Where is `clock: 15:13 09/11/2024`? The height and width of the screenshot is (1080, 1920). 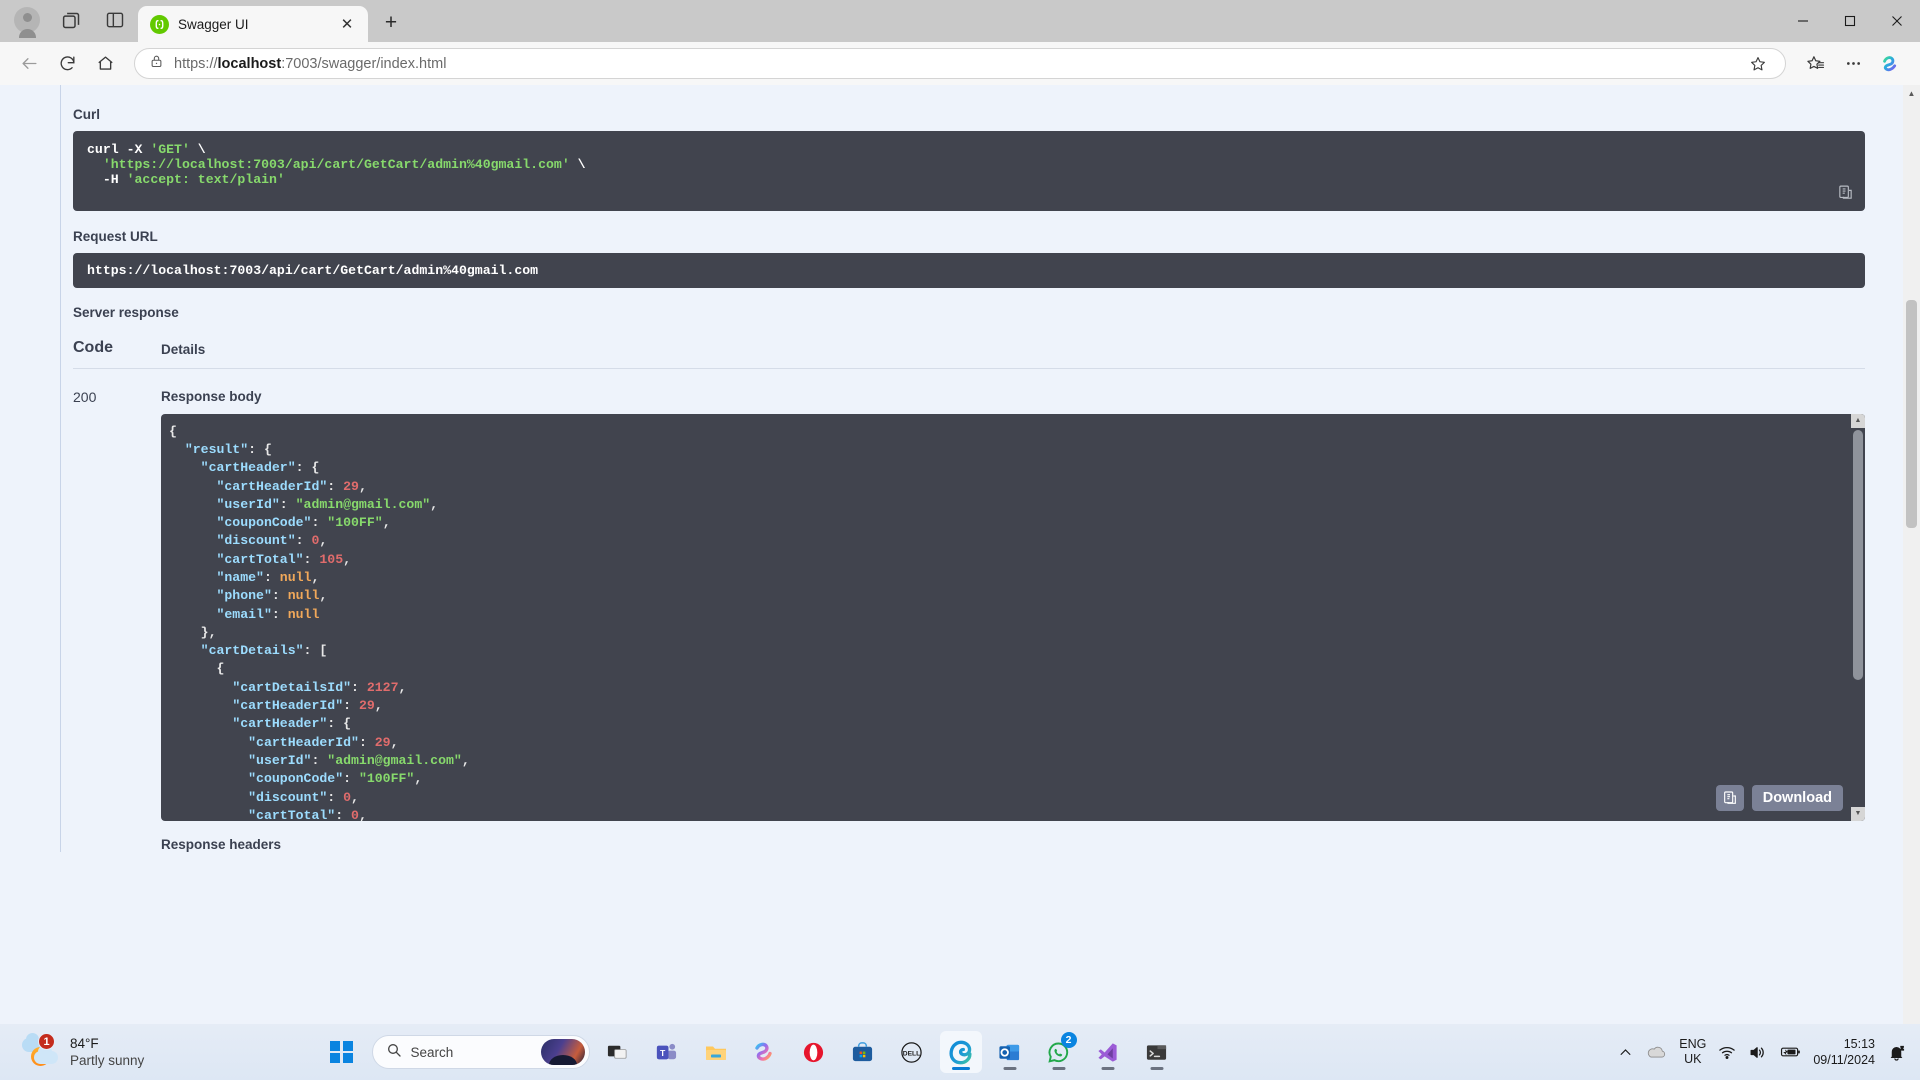
clock: 15:13 09/11/2024 is located at coordinates (1844, 1052).